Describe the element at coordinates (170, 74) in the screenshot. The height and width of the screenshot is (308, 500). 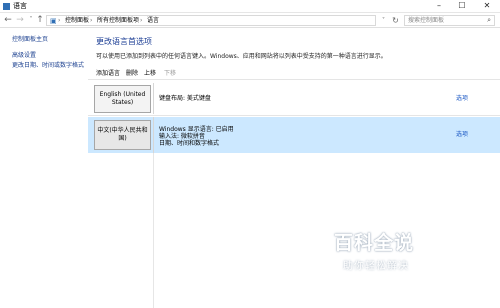
I see `move-down-button: 下移` at that location.